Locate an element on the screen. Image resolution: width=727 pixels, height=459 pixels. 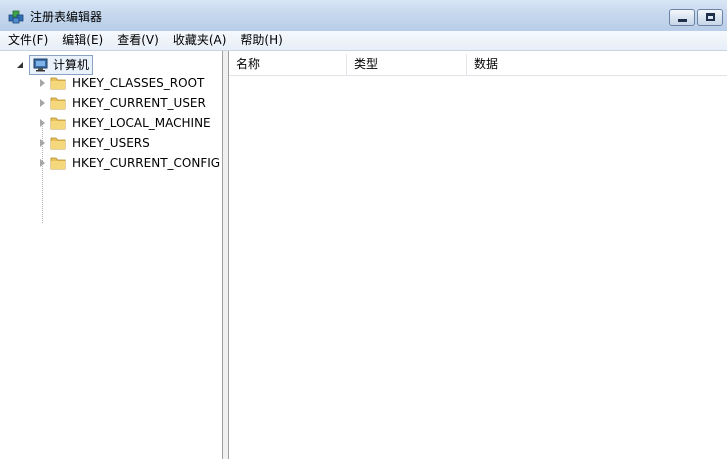
menu-view: 查看(V) is located at coordinates (138, 40).